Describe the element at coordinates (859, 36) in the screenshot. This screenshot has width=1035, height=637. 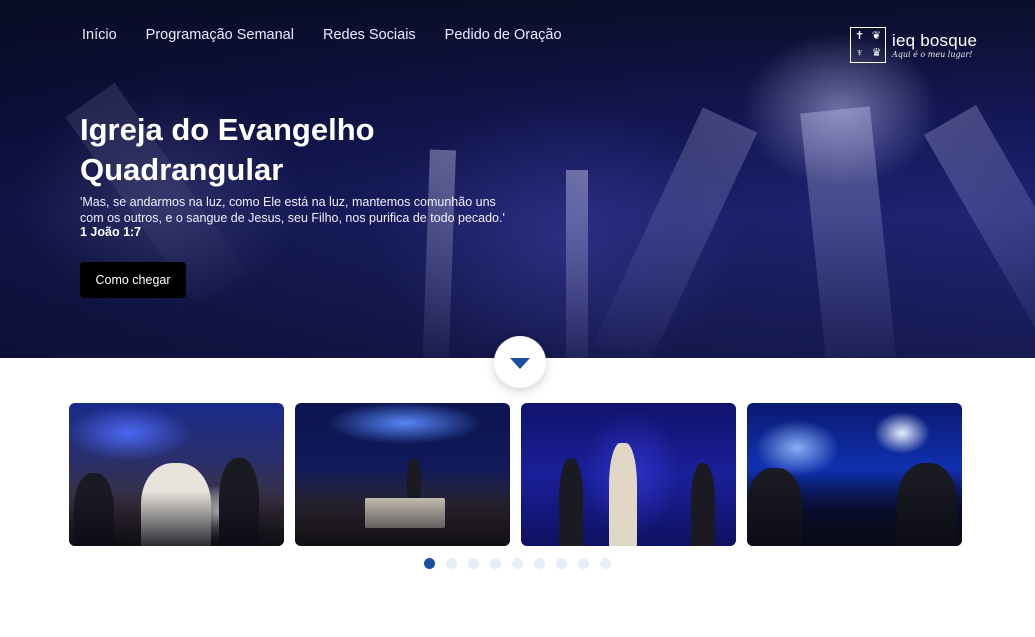
I see `cross-icon: ✝` at that location.